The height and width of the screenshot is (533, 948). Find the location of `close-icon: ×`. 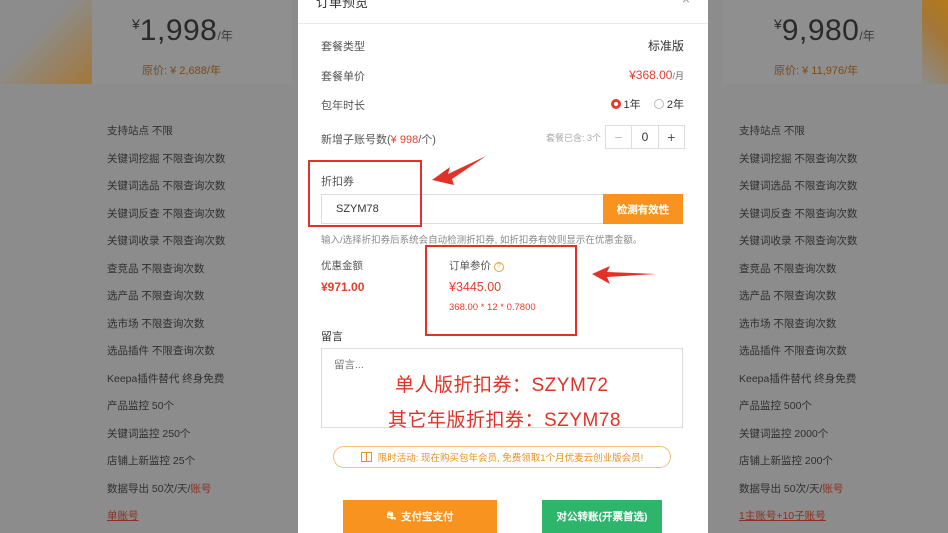

close-icon: × is located at coordinates (686, 3).